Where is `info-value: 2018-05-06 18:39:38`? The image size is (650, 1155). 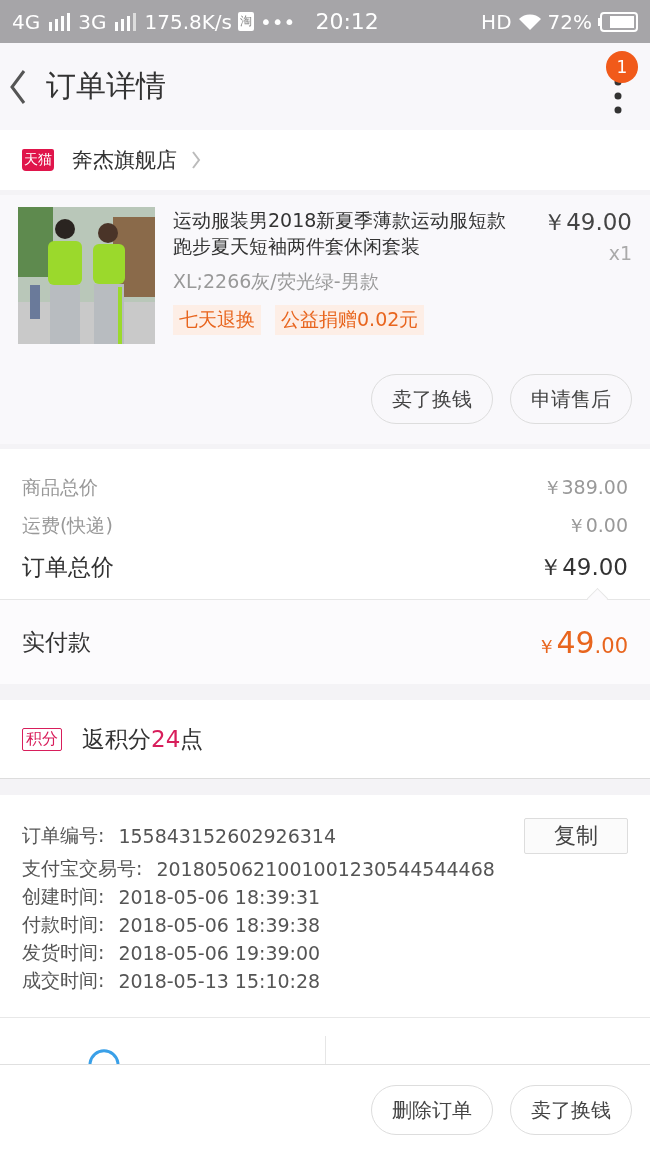
info-value: 2018-05-06 18:39:38 is located at coordinates (219, 925).